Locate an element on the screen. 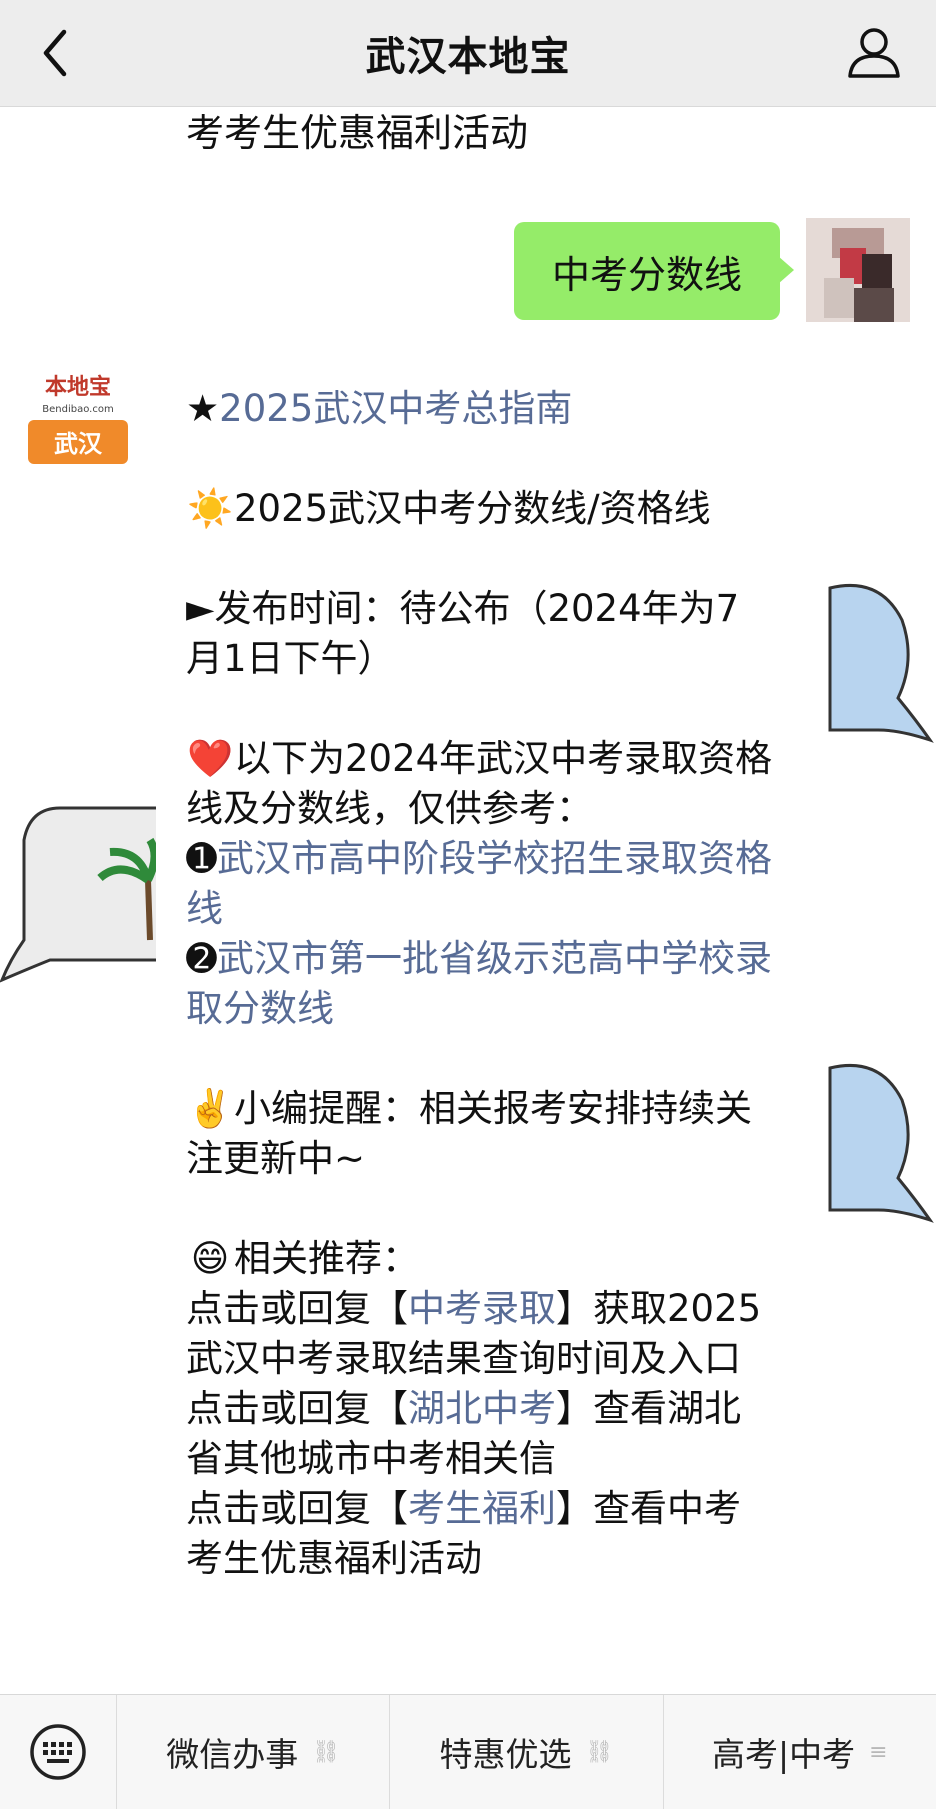 This screenshot has height=1809, width=936. guide-link: 2025武汉中考总指南 is located at coordinates (395, 408).